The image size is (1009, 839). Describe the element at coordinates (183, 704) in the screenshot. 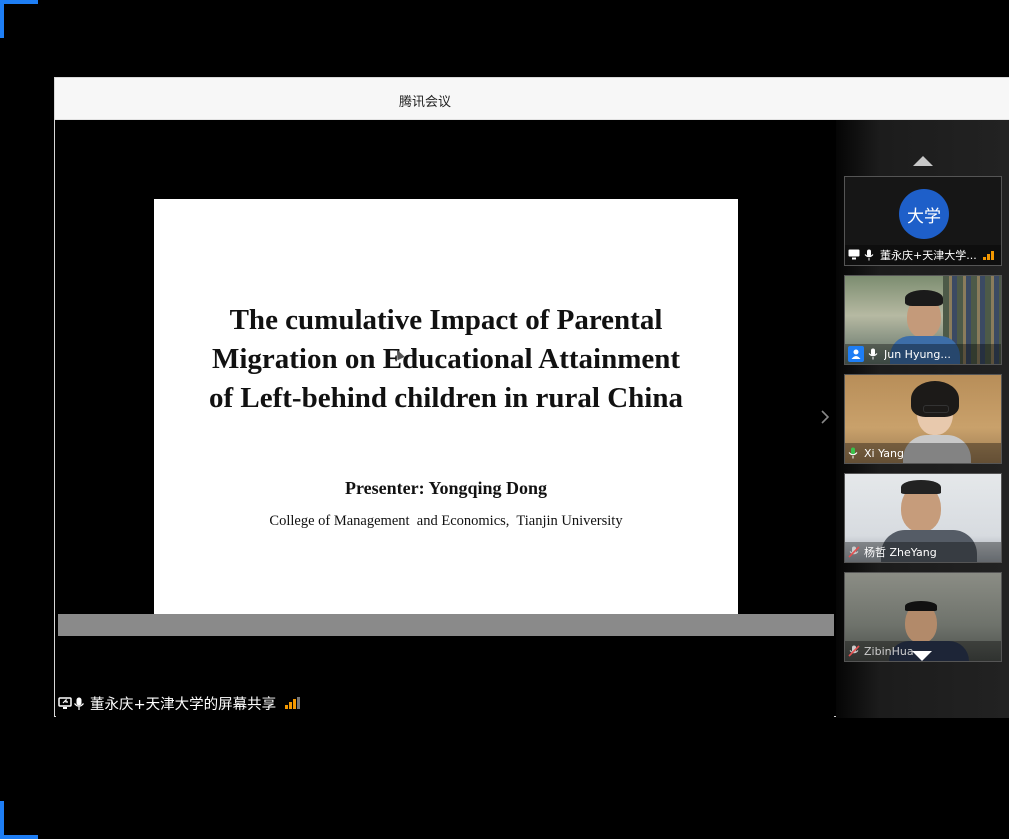

I see `screen-share-label: 董永庆+天津大学的屏幕共享` at that location.